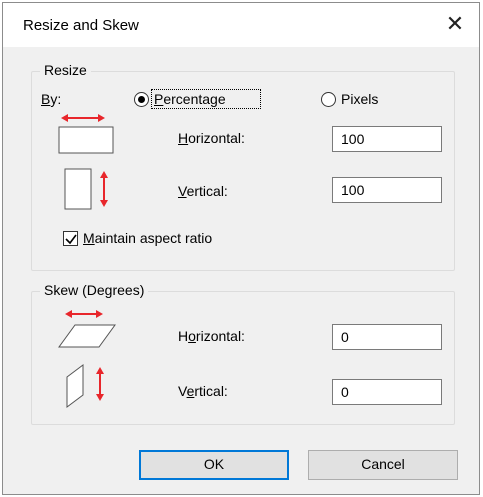 This screenshot has width=483, height=497. What do you see at coordinates (65, 70) in the screenshot?
I see `resize-group-label: Resize` at bounding box center [65, 70].